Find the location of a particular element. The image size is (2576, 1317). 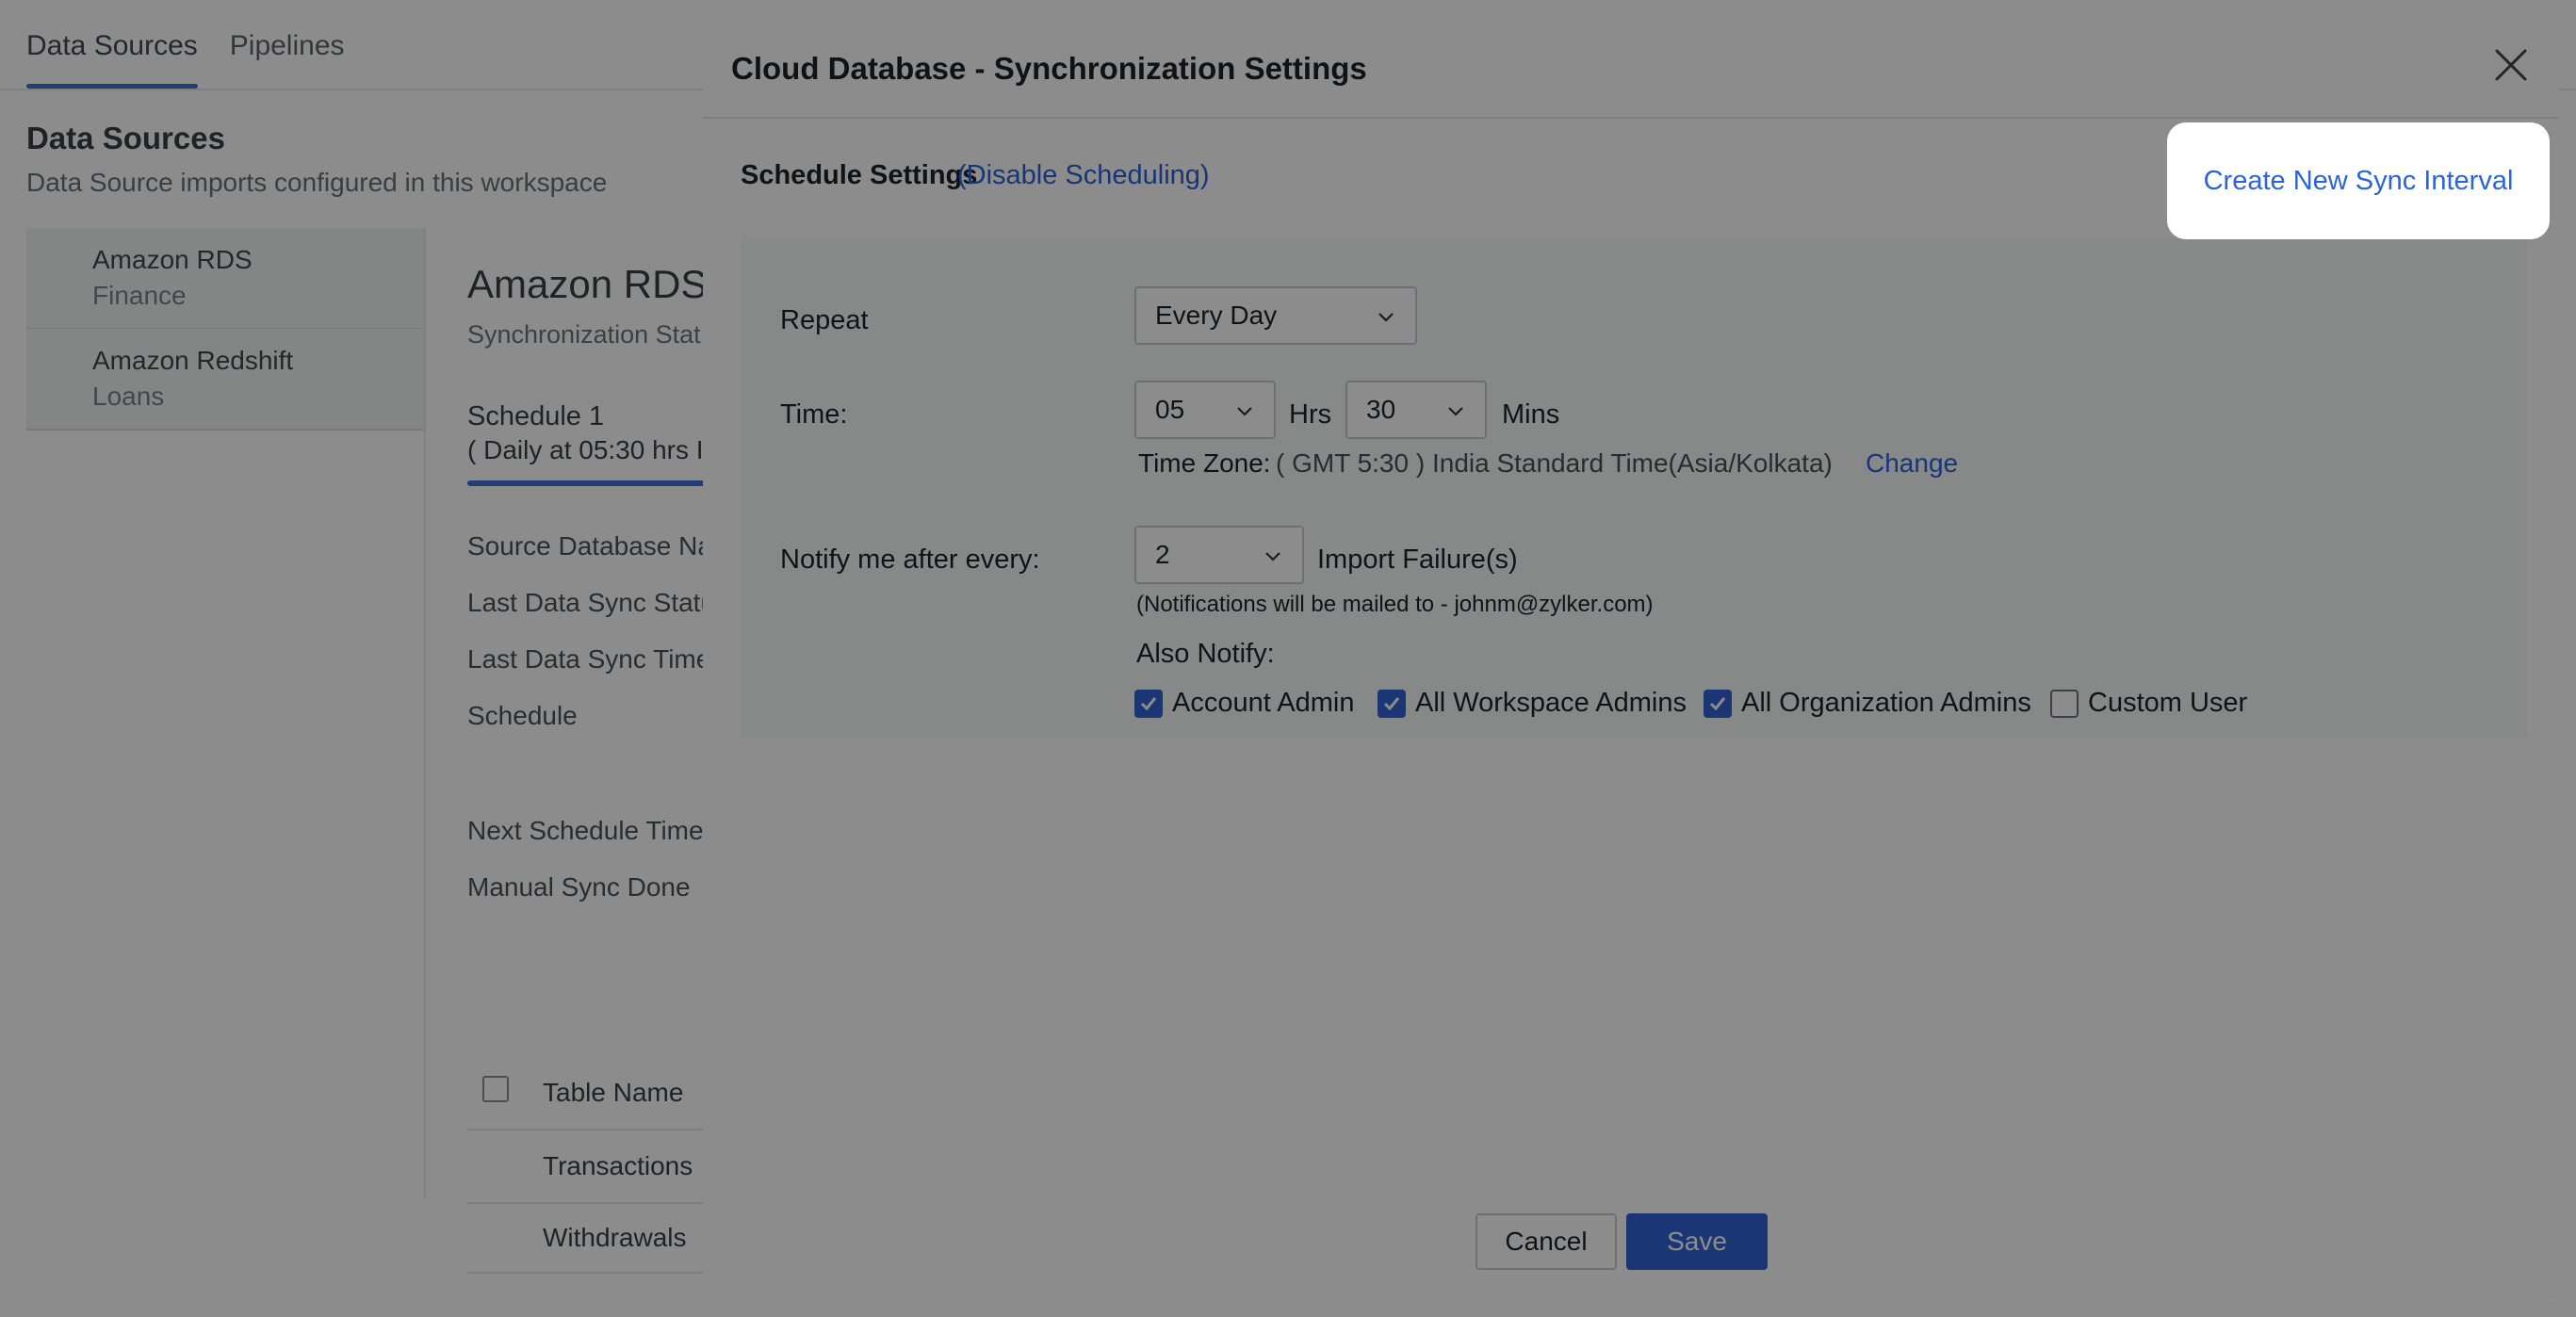

create-new-sync-interval-link: Create New Sync Interval is located at coordinates (2359, 182).